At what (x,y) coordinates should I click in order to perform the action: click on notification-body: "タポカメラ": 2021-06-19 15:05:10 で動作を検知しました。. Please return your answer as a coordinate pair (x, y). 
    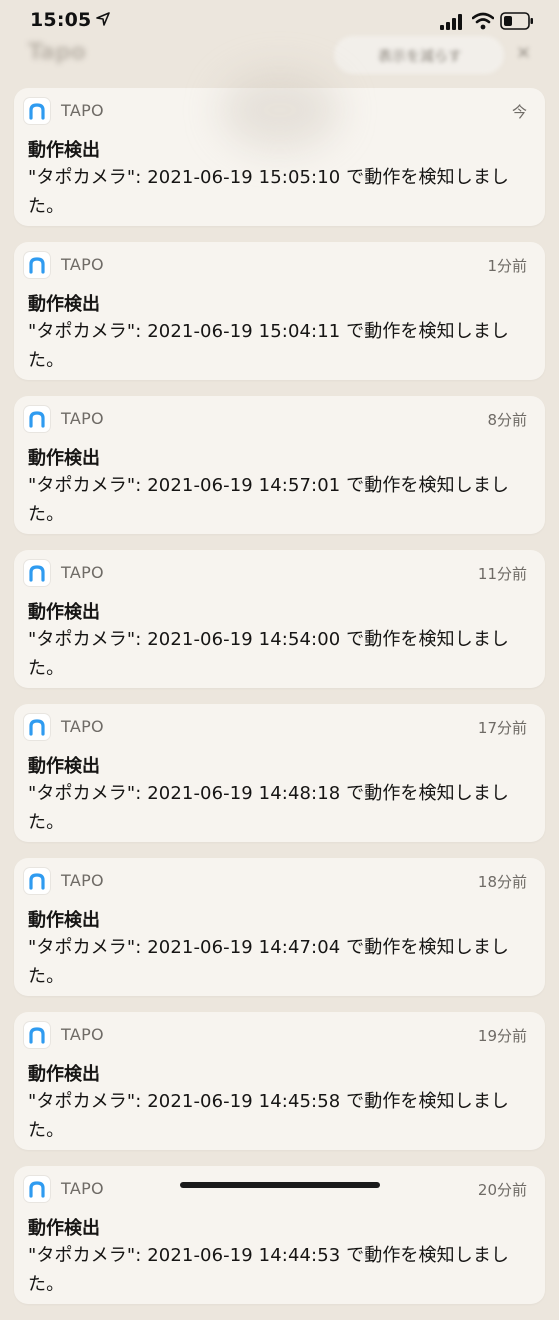
    Looking at the image, I should click on (269, 192).